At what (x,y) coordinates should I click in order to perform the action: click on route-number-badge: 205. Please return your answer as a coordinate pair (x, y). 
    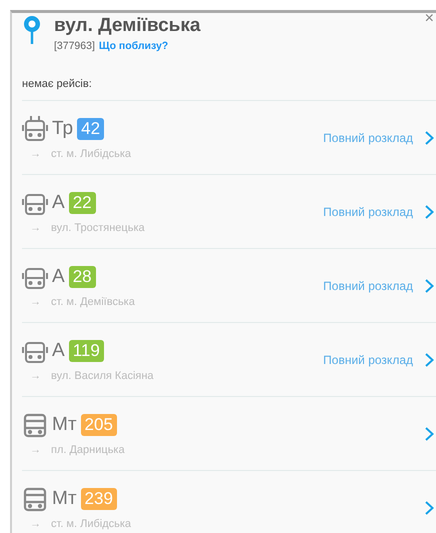
    Looking at the image, I should click on (98, 425).